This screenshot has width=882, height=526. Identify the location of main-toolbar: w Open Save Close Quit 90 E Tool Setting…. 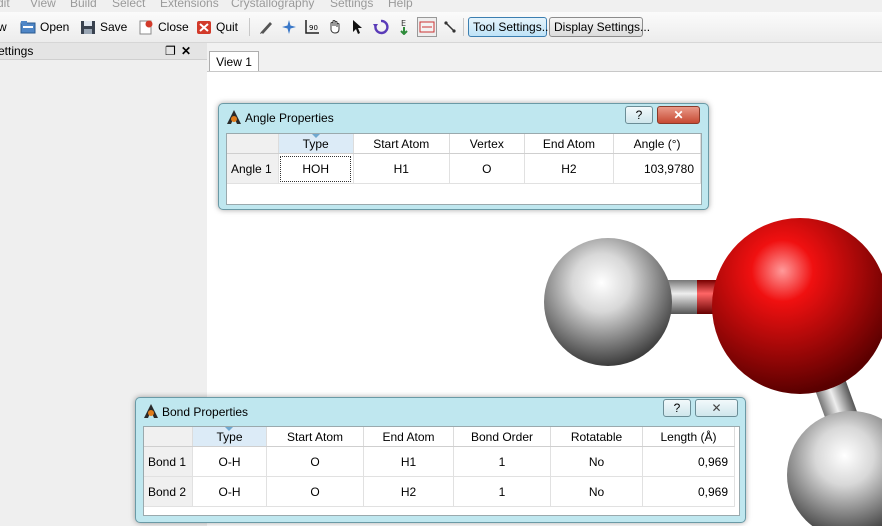
(441, 27).